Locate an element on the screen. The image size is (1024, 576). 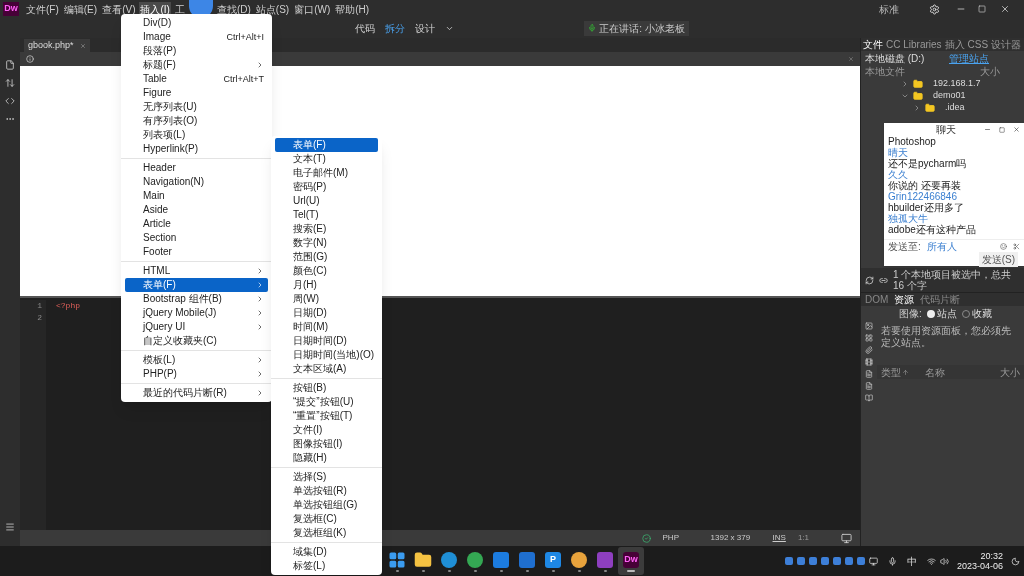
menu-item: Aside is located at coordinates (196, 210).